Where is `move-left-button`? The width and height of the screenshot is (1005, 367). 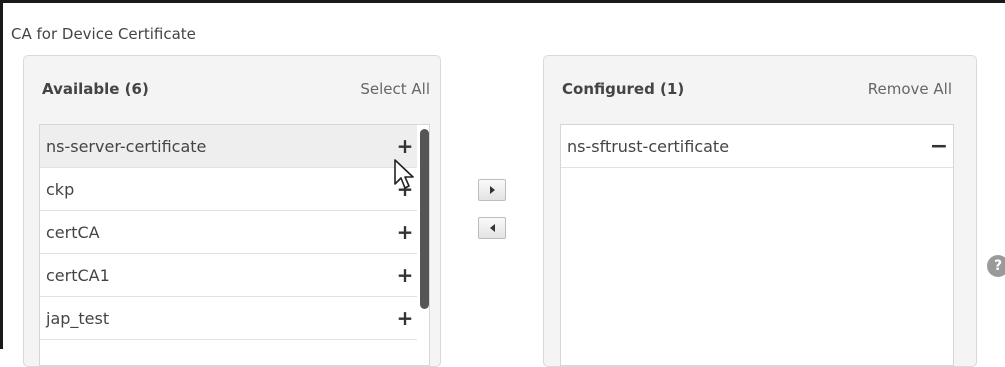
move-left-button is located at coordinates (492, 228).